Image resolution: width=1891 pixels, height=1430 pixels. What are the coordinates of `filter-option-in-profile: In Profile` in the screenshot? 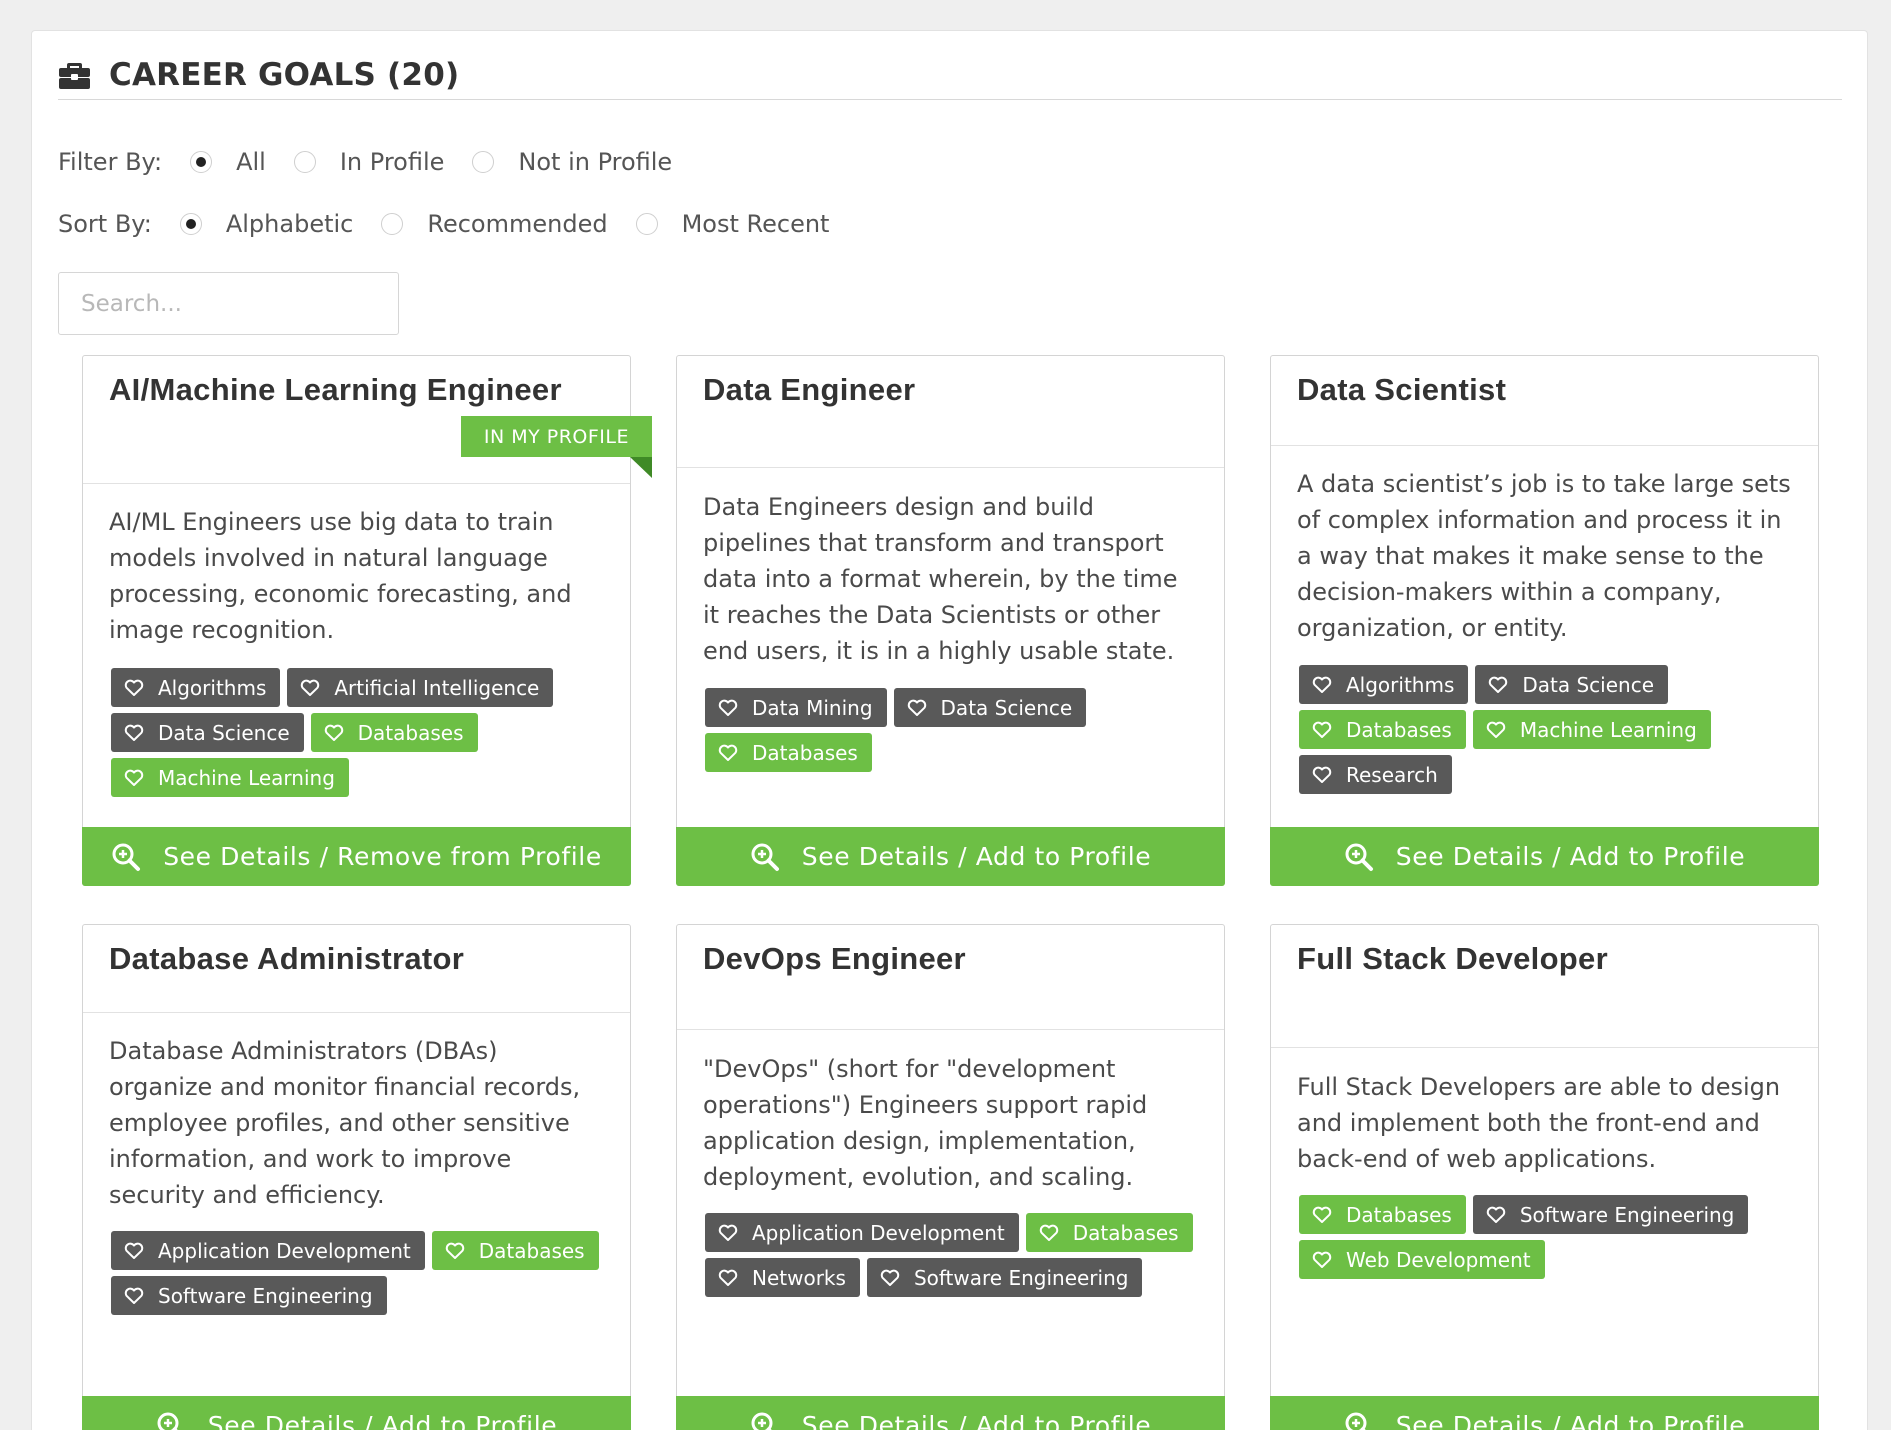 It's located at (369, 162).